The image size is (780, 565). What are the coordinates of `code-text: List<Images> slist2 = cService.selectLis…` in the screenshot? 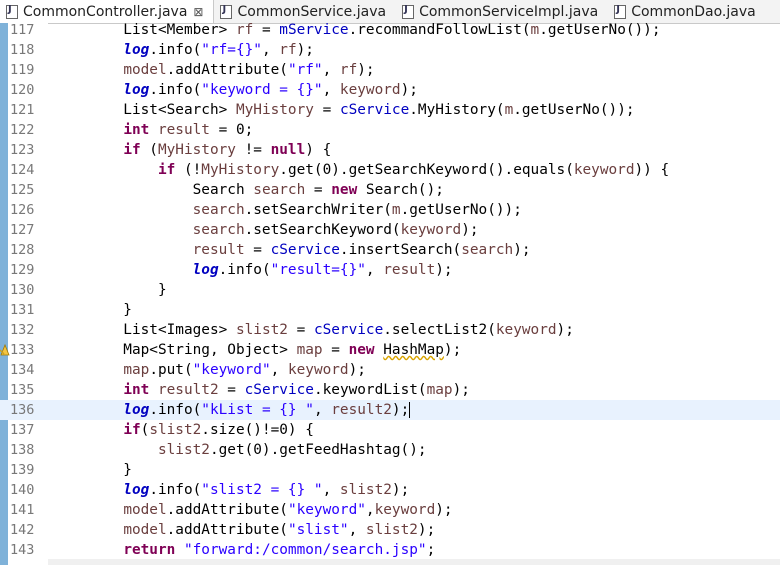 It's located at (314, 330).